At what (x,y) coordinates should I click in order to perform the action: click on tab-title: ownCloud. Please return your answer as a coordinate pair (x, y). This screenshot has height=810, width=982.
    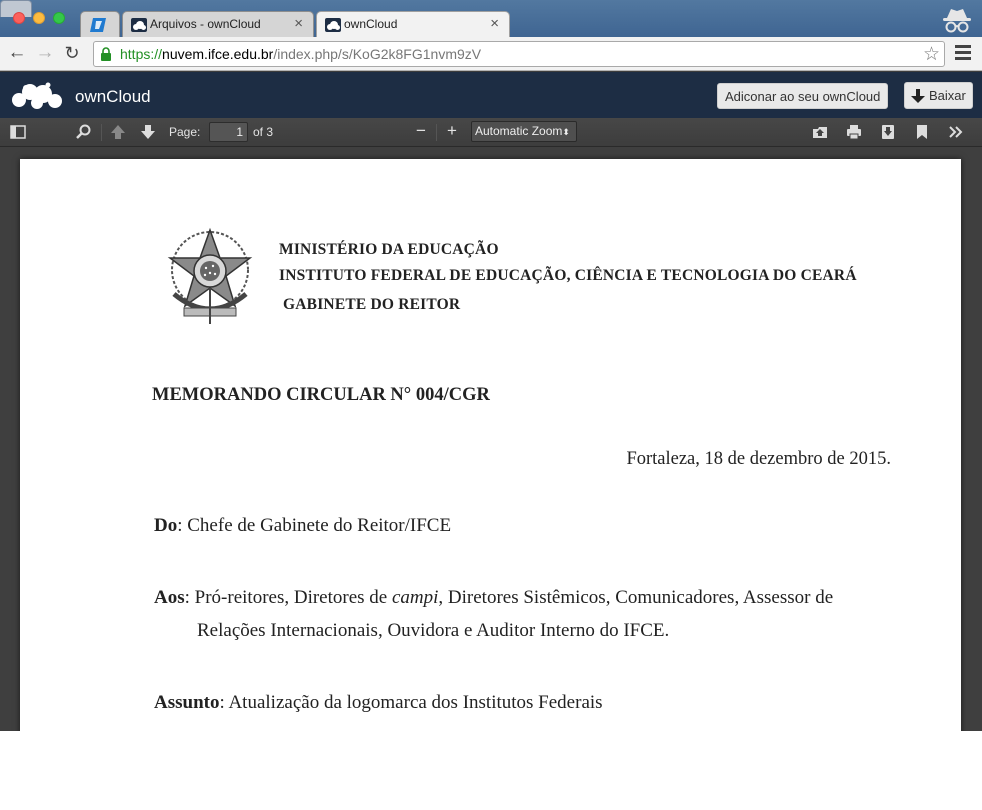
    Looking at the image, I should click on (371, 24).